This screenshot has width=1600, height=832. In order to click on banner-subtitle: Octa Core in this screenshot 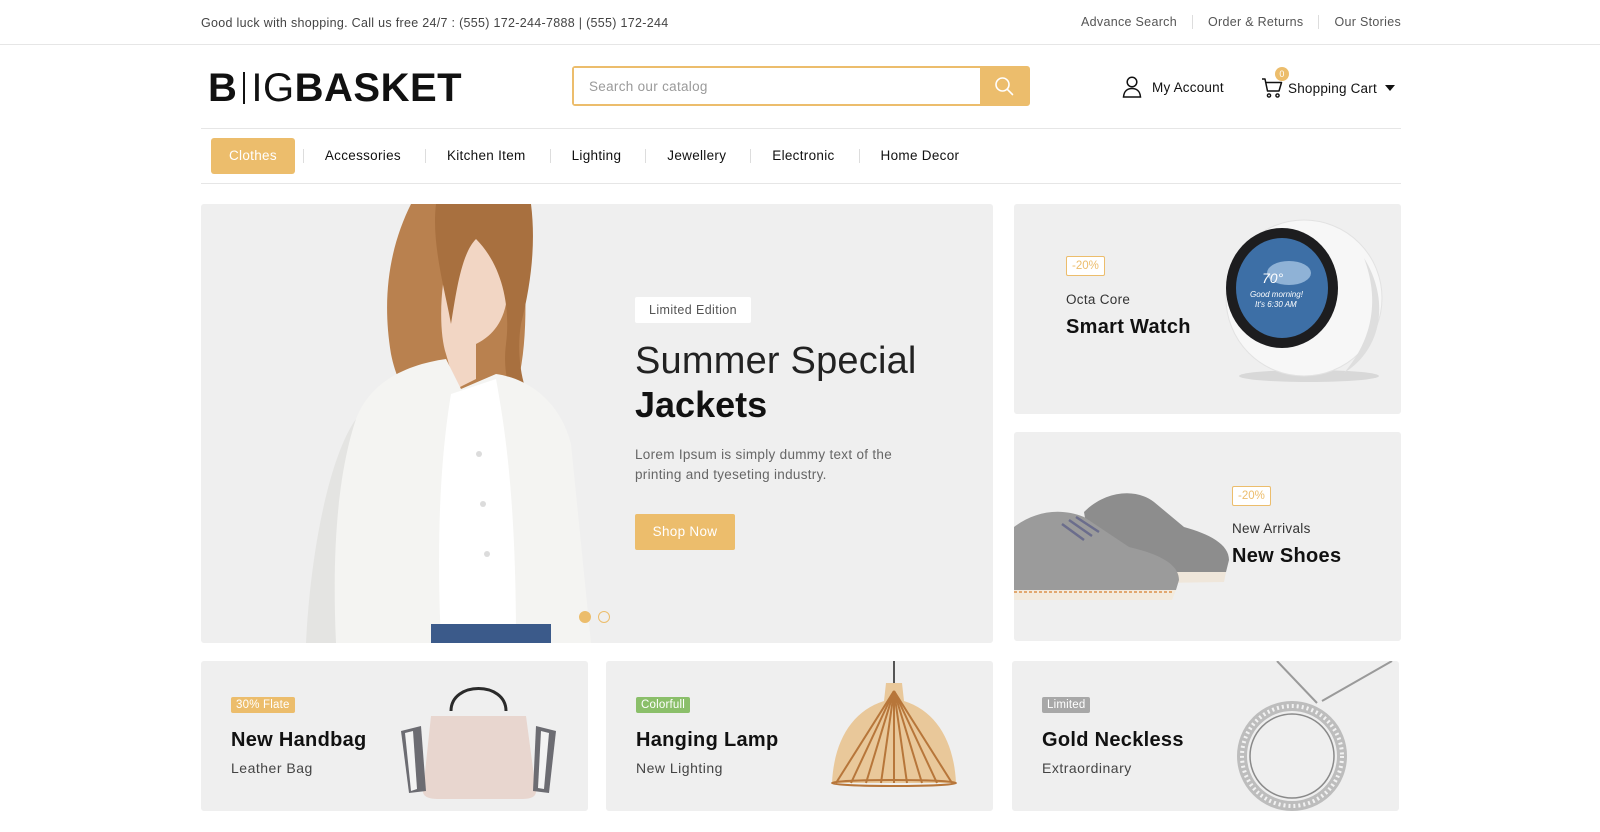, I will do `click(1098, 299)`.